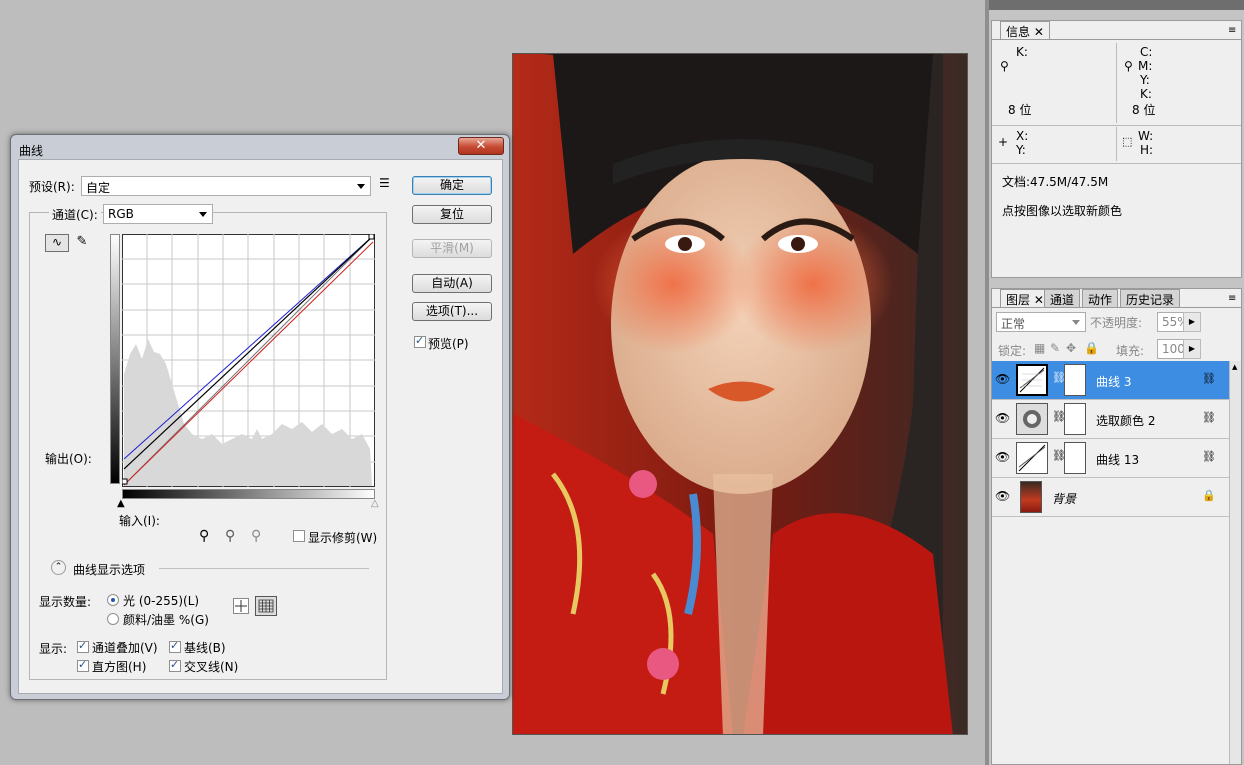 This screenshot has width=1244, height=765. Describe the element at coordinates (1116, 5) in the screenshot. I see `panel-dock-bar` at that location.